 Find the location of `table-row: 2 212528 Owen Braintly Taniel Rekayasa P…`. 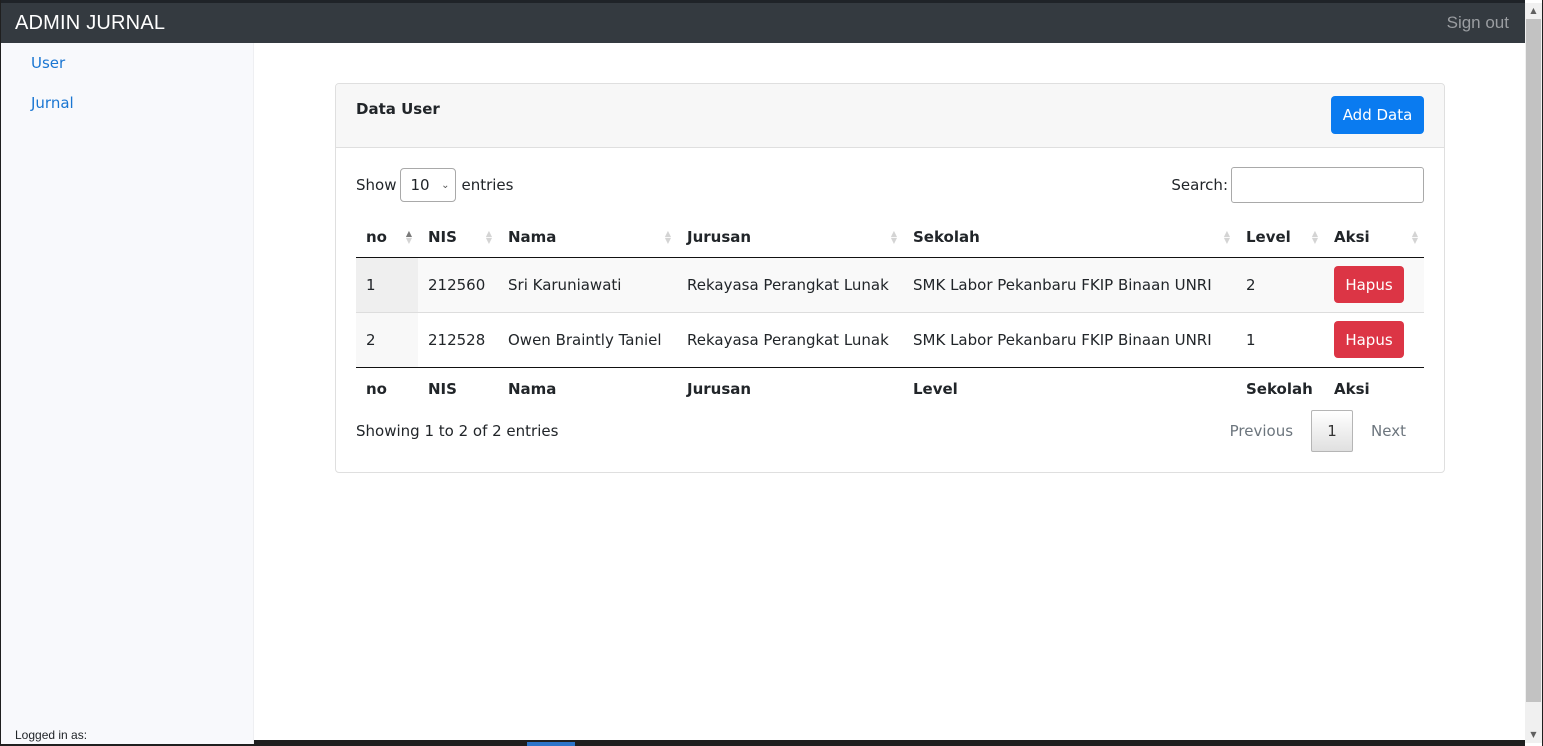

table-row: 2 212528 Owen Braintly Taniel Rekayasa P… is located at coordinates (890, 339).